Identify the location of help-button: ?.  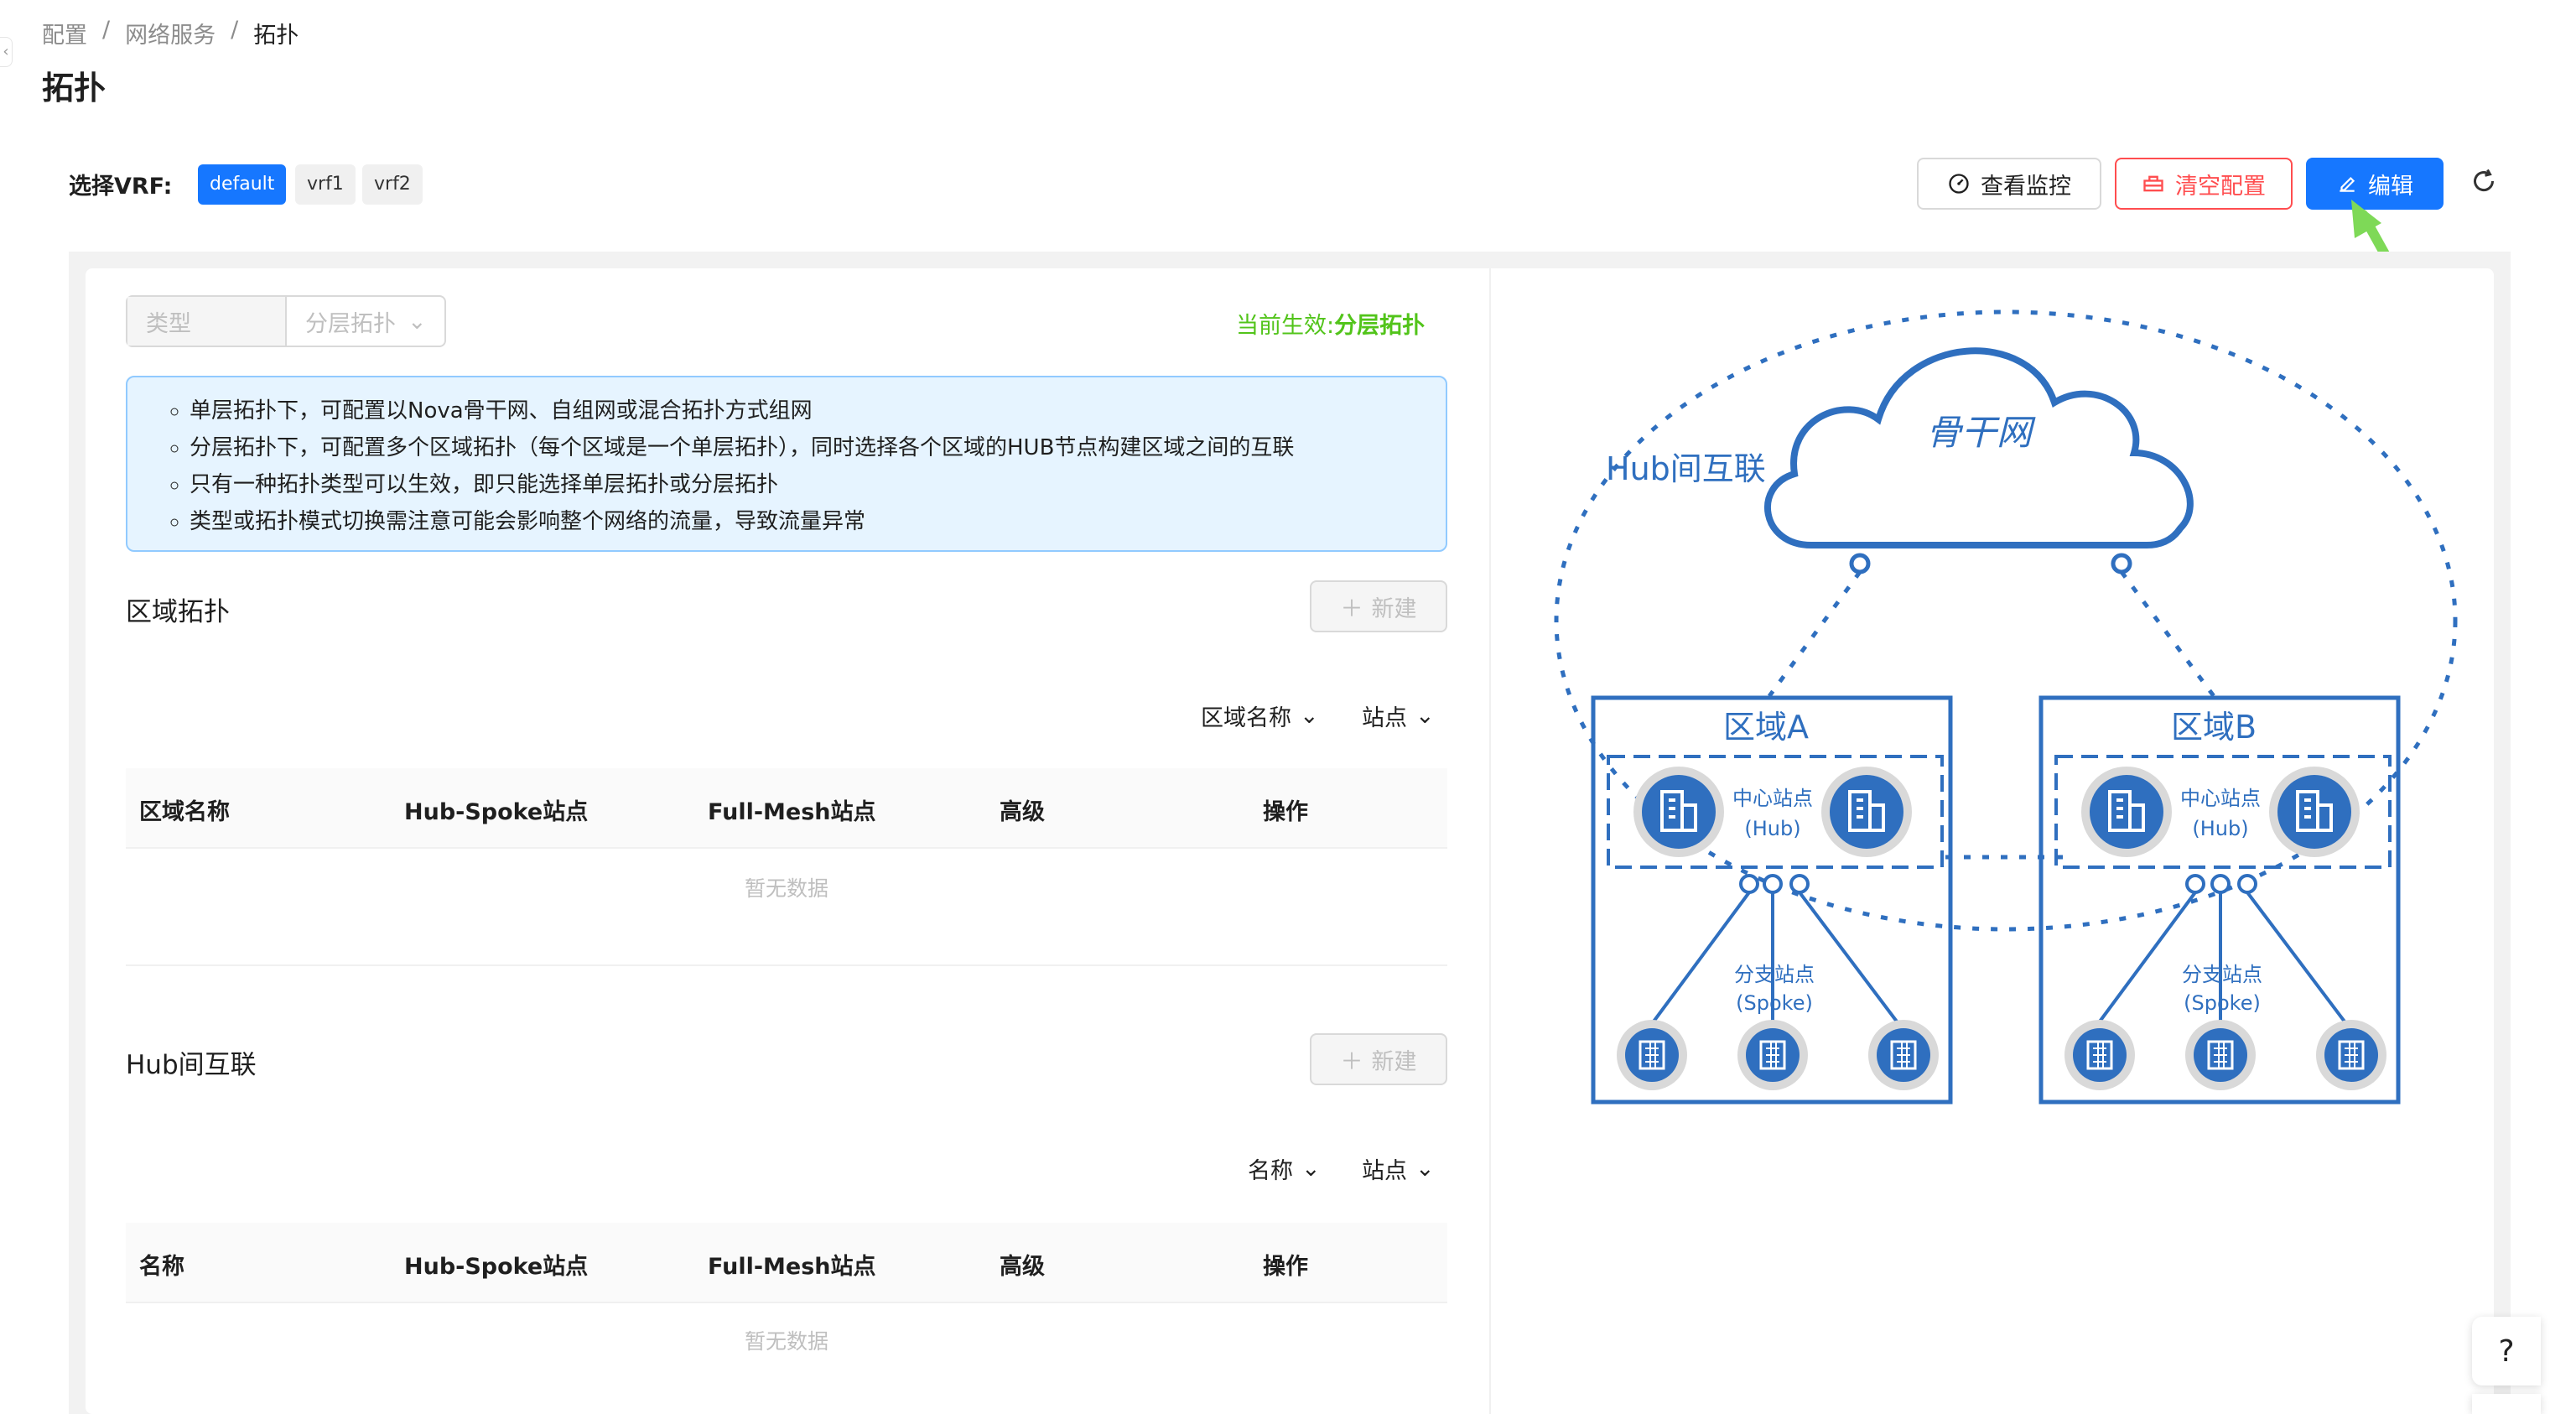
(2506, 1351).